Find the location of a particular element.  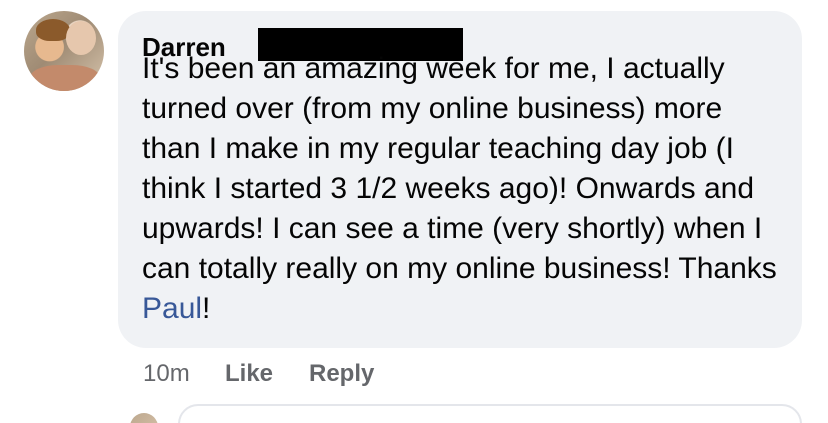

like-button: Like is located at coordinates (249, 374).